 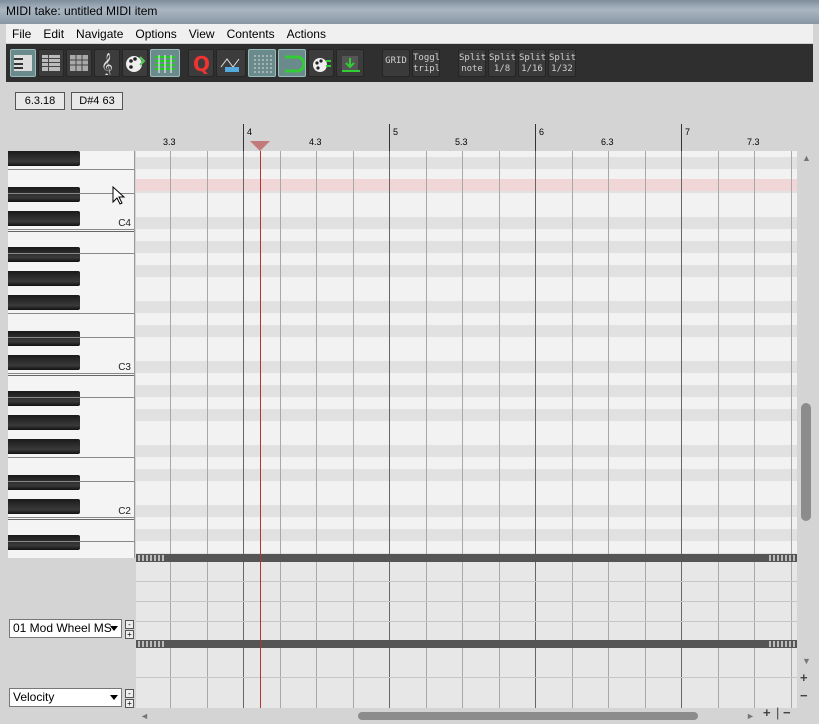 I want to click on svg-text: Q, so click(x=201, y=64).